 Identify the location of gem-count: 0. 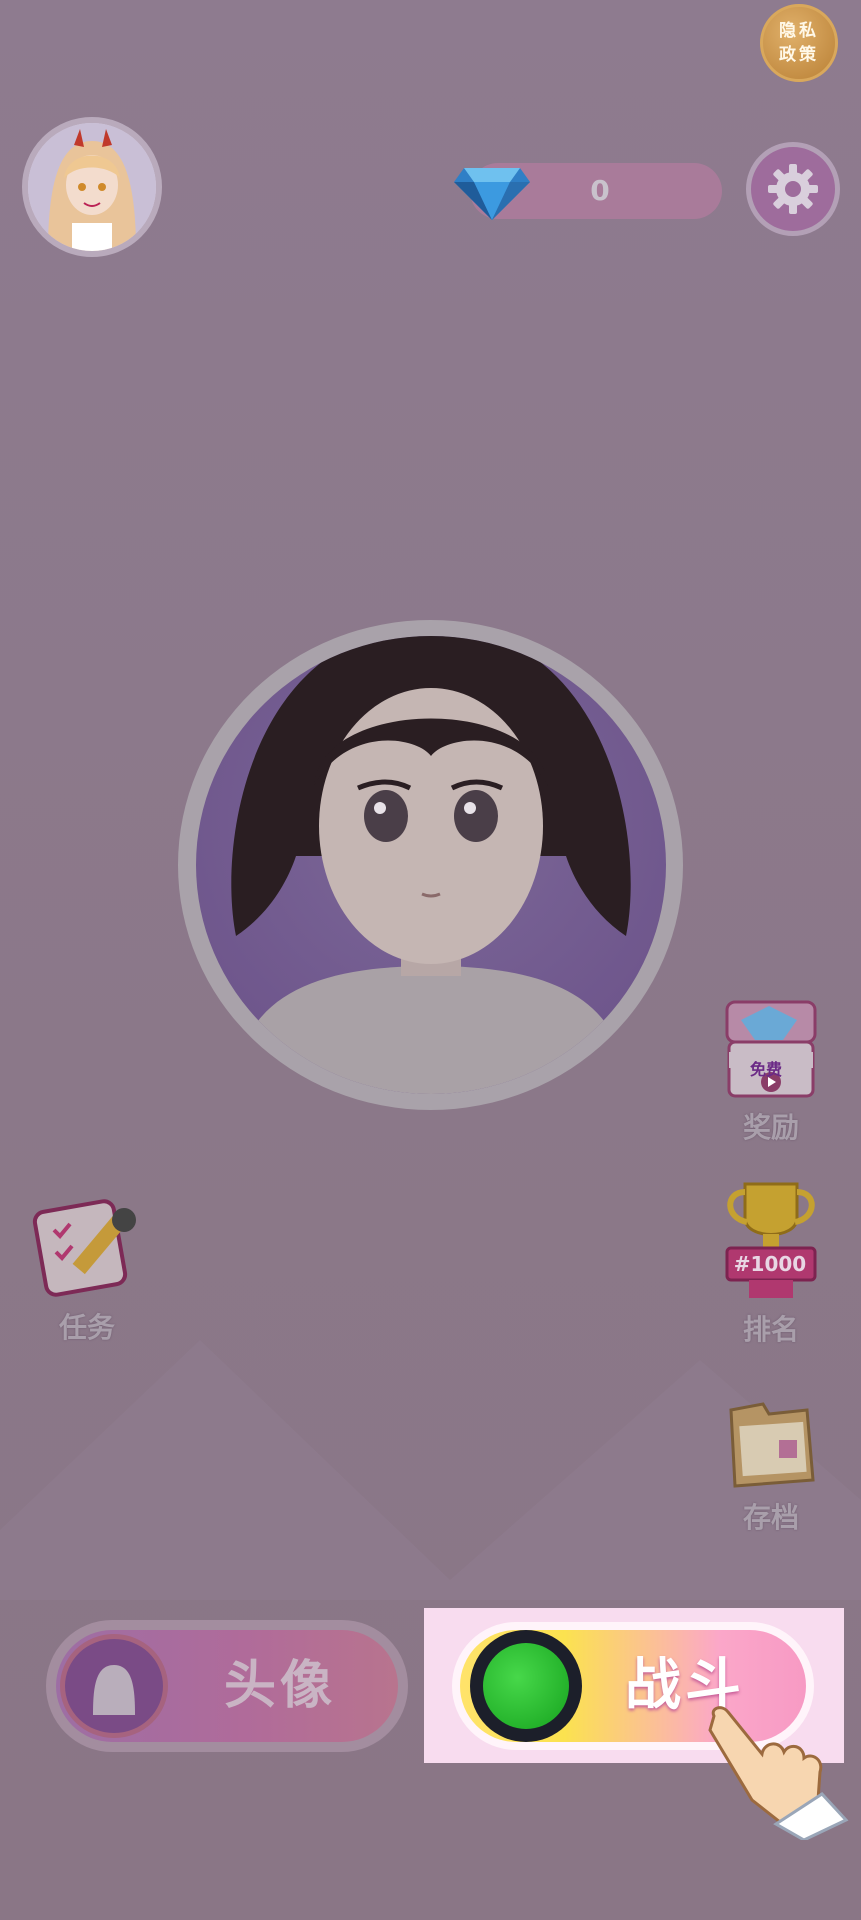
(600, 190).